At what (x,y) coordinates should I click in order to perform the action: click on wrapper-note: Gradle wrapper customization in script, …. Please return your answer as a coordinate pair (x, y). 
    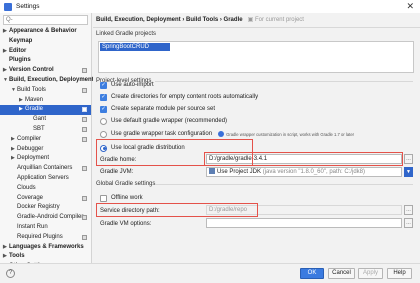
    Looking at the image, I should click on (290, 134).